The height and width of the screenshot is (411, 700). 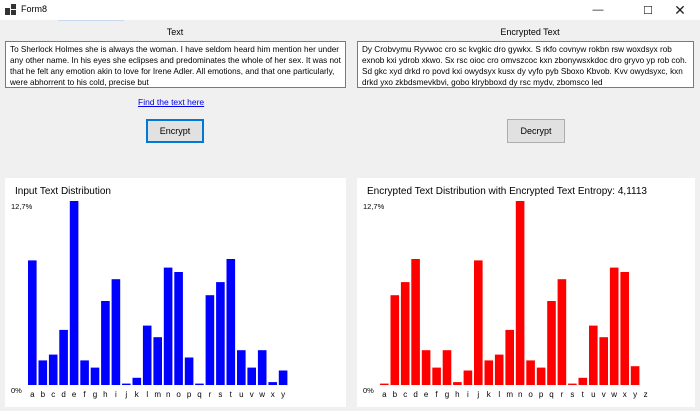 What do you see at coordinates (499, 394) in the screenshot?
I see `x-tick-label: l` at bounding box center [499, 394].